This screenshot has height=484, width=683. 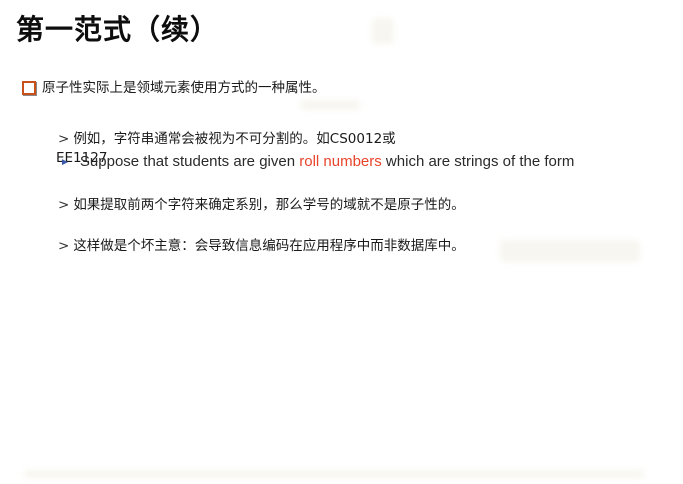 I want to click on square-bullet-icon, so click(x=29, y=88).